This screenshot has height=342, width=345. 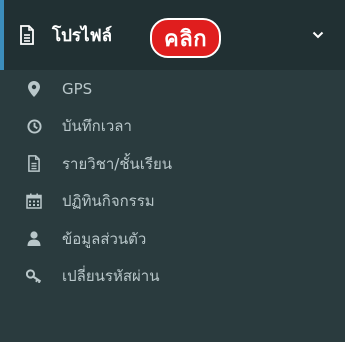 I want to click on profile-menu-label: โปรไฟล์, so click(x=82, y=35).